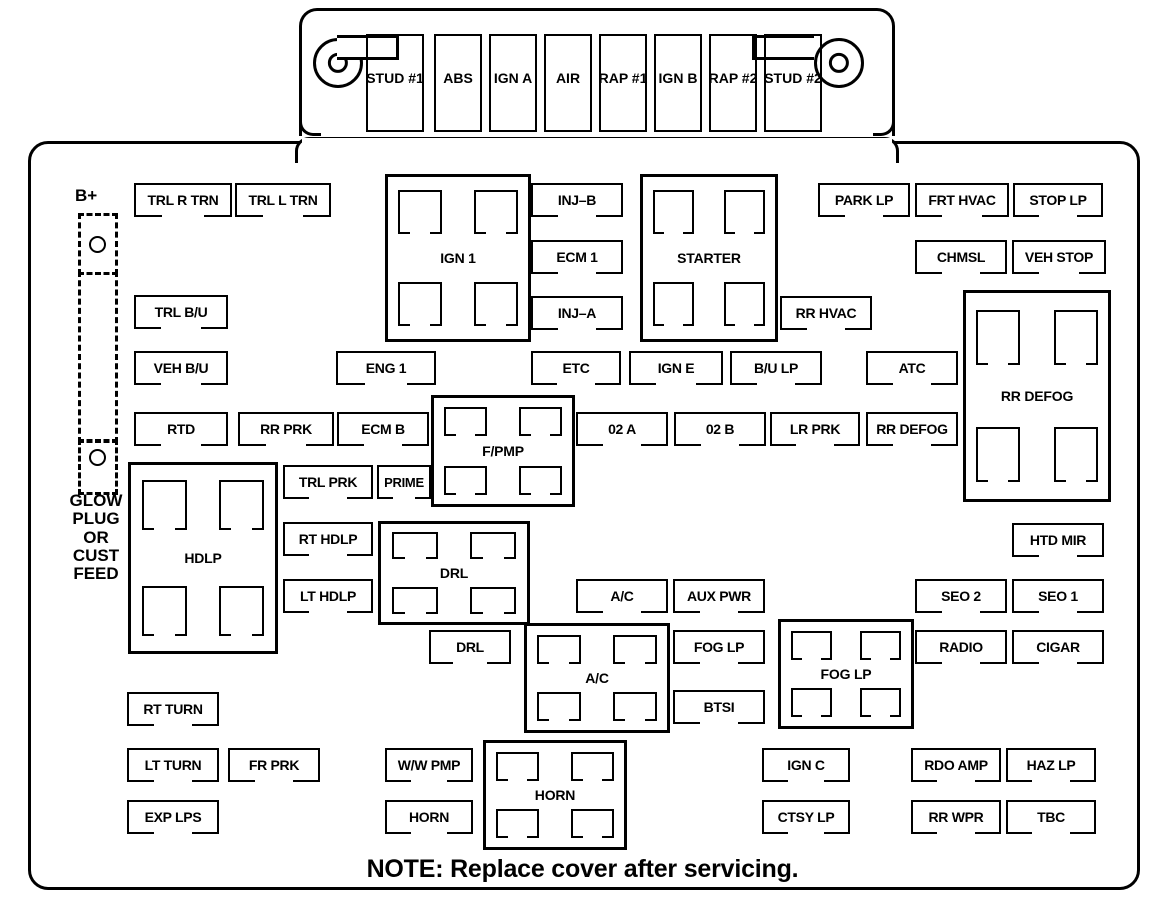 The width and height of the screenshot is (1165, 902). Describe the element at coordinates (912, 429) in the screenshot. I see `fuse-rr-defog-22: RR DEFOG` at that location.